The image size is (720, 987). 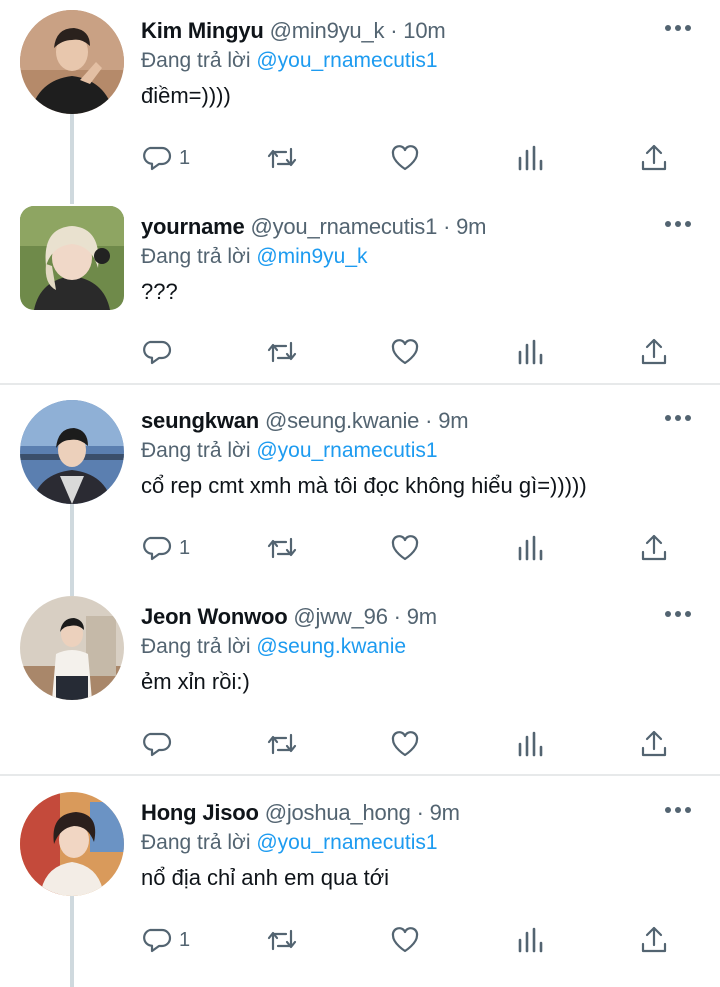 I want to click on username: @joshua_hong, so click(x=338, y=812).